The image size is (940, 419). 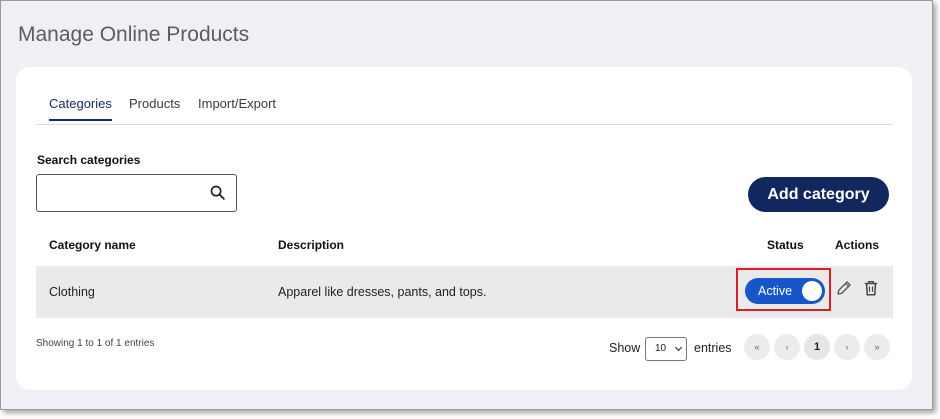 I want to click on search-field, so click(x=136, y=193).